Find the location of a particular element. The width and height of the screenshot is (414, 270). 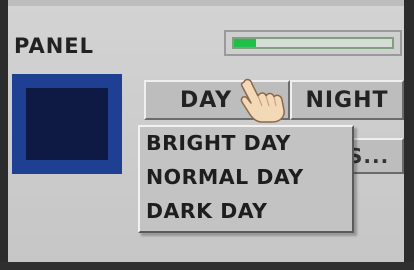

panel-title: PANEL is located at coordinates (54, 46).